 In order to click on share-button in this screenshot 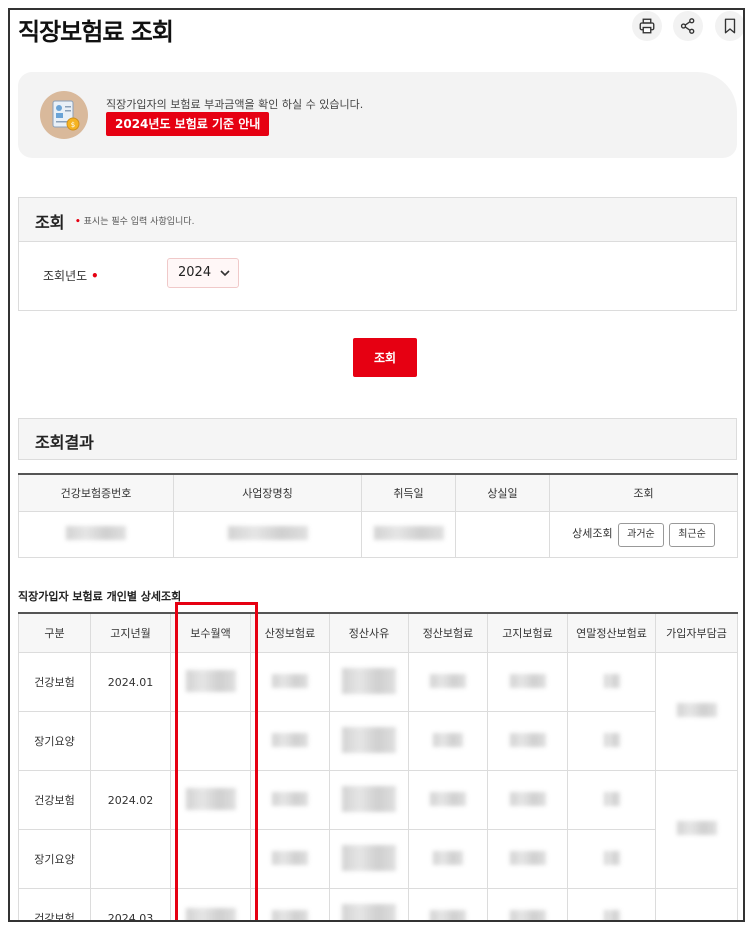, I will do `click(688, 26)`.